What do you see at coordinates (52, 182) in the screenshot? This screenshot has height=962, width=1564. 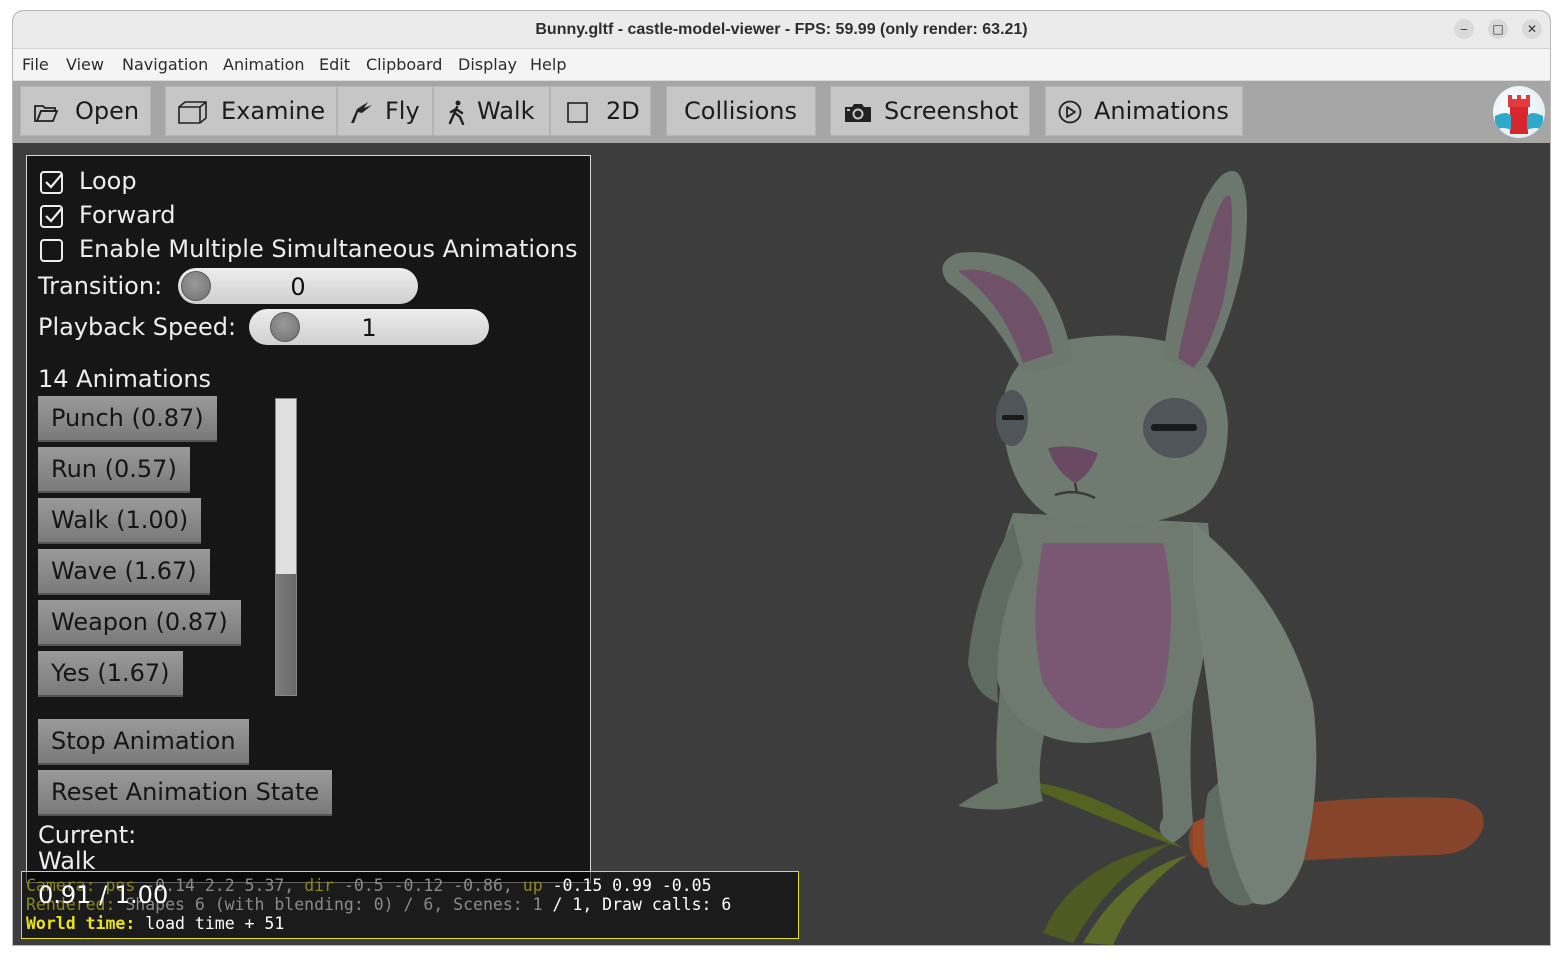 I see `loop-checkbox` at bounding box center [52, 182].